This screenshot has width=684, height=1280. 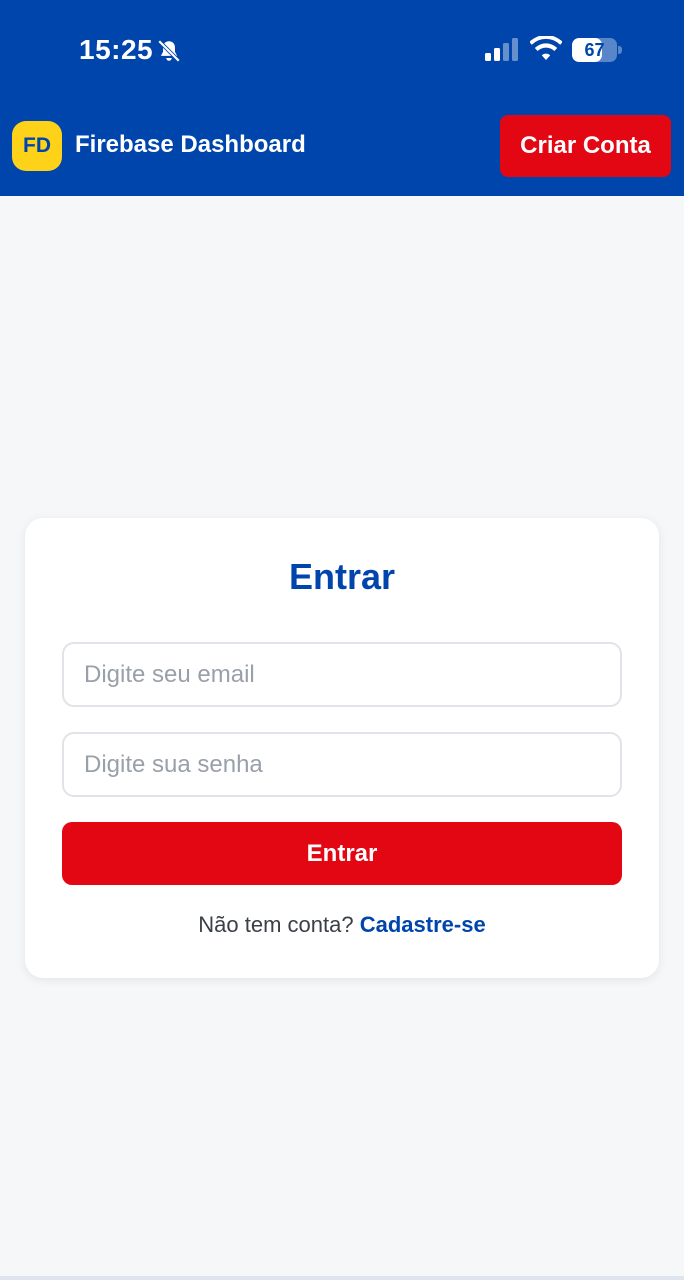 What do you see at coordinates (342, 674) in the screenshot?
I see `email-input` at bounding box center [342, 674].